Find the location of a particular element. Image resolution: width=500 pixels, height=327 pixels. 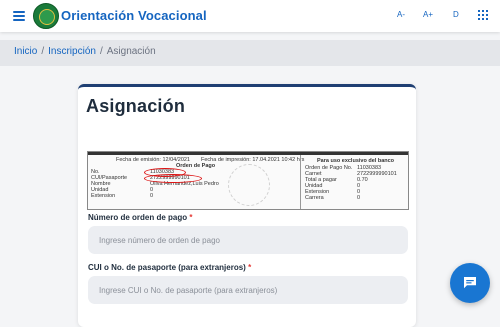

chat-bubble-icon is located at coordinates (470, 283).